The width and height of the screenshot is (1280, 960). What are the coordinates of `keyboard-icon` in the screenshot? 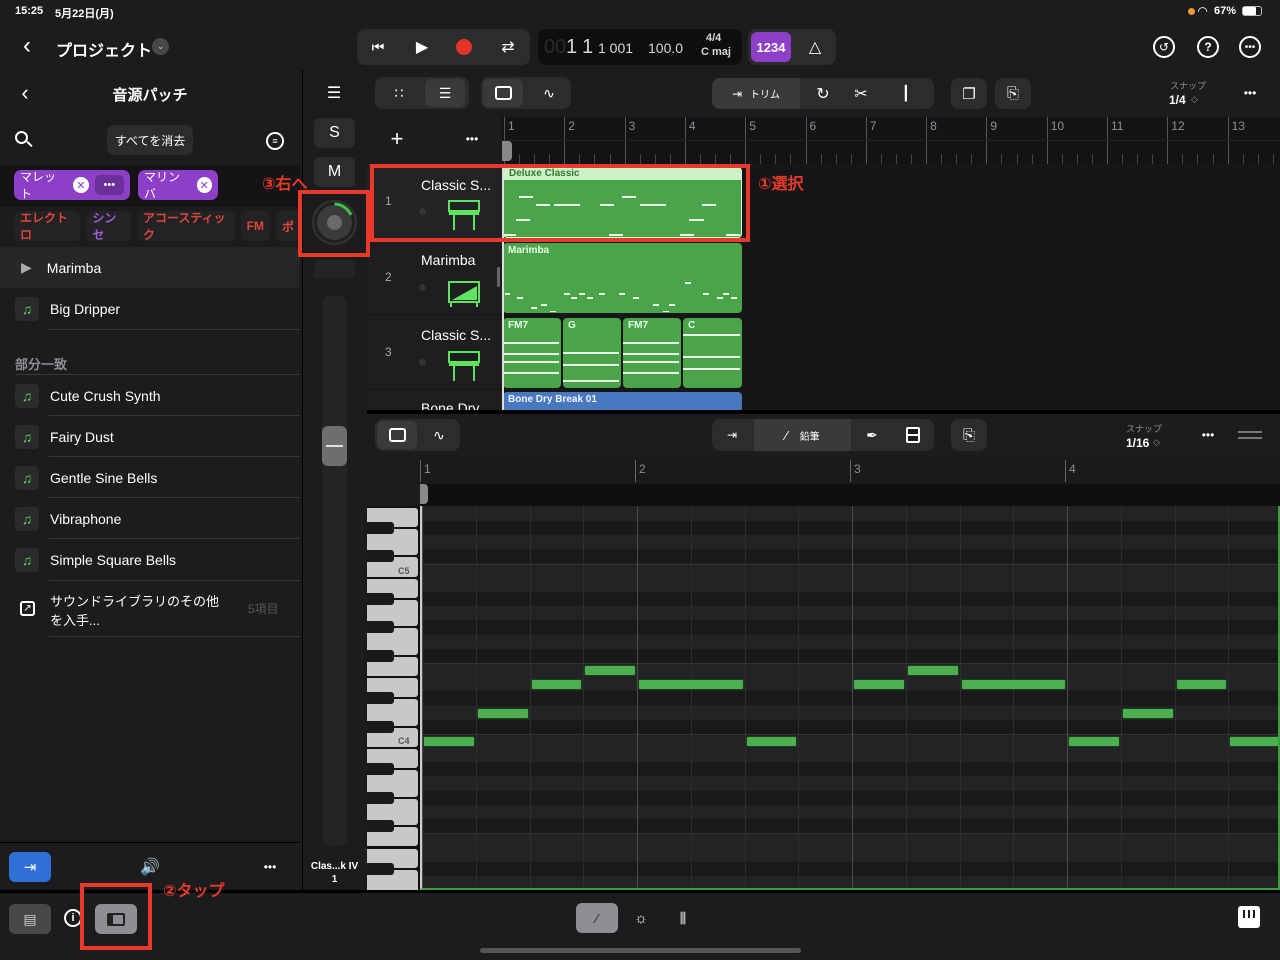 It's located at (1249, 917).